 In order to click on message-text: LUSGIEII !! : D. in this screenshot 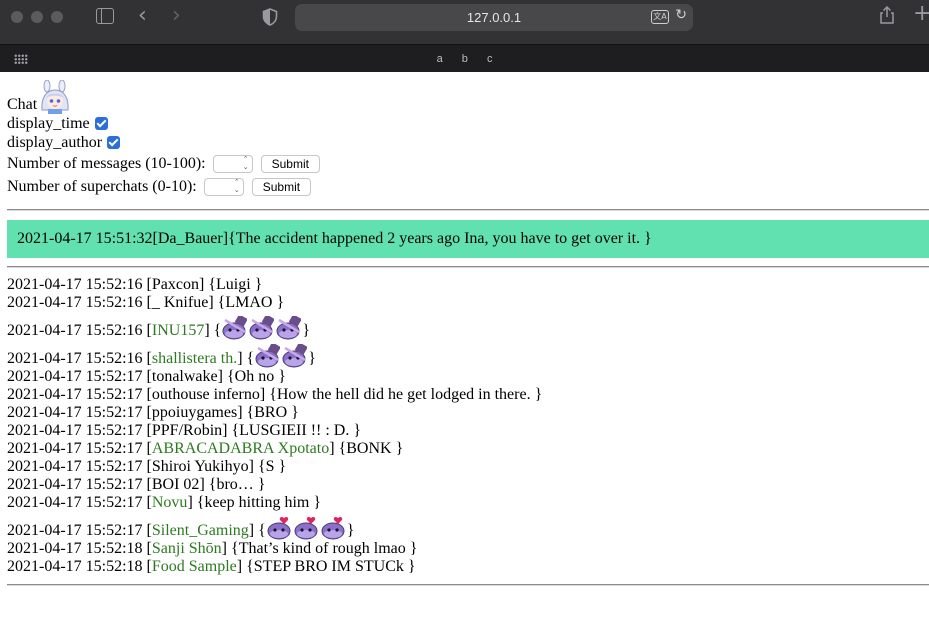, I will do `click(296, 430)`.